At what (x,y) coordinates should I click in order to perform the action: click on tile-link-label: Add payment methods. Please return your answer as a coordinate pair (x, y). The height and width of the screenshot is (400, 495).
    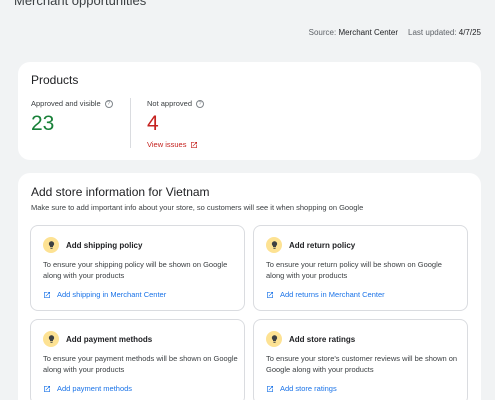
    Looking at the image, I should click on (95, 388).